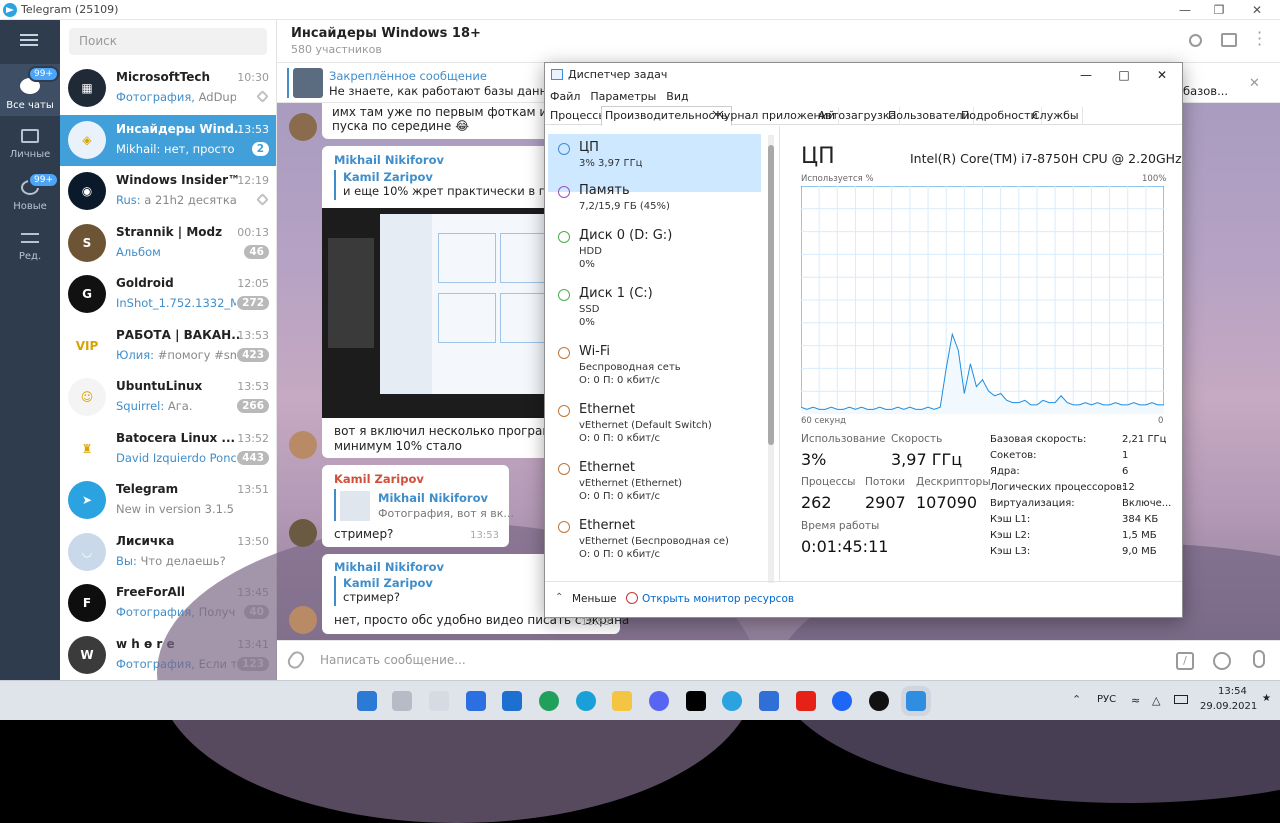 This screenshot has width=1280, height=823. What do you see at coordinates (1135, 700) in the screenshot?
I see `wifi-icon: ≈` at bounding box center [1135, 700].